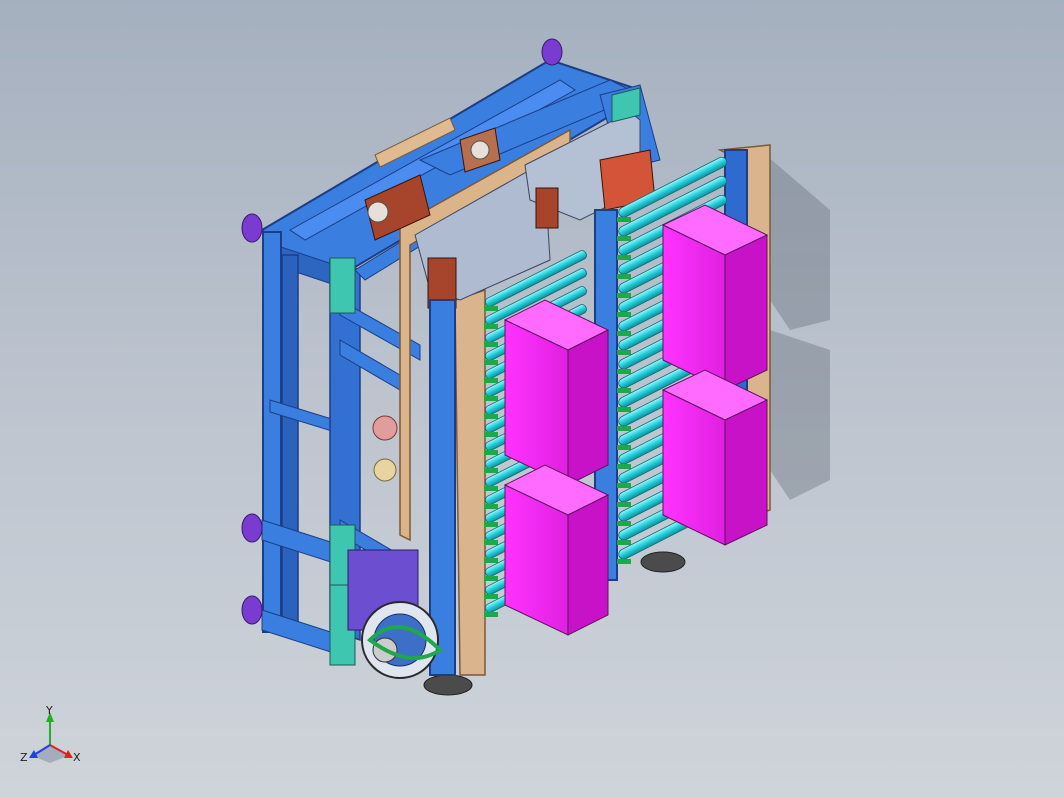 The width and height of the screenshot is (1064, 798). Describe the element at coordinates (715, 457) in the screenshot. I see `box-right-lower` at that location.